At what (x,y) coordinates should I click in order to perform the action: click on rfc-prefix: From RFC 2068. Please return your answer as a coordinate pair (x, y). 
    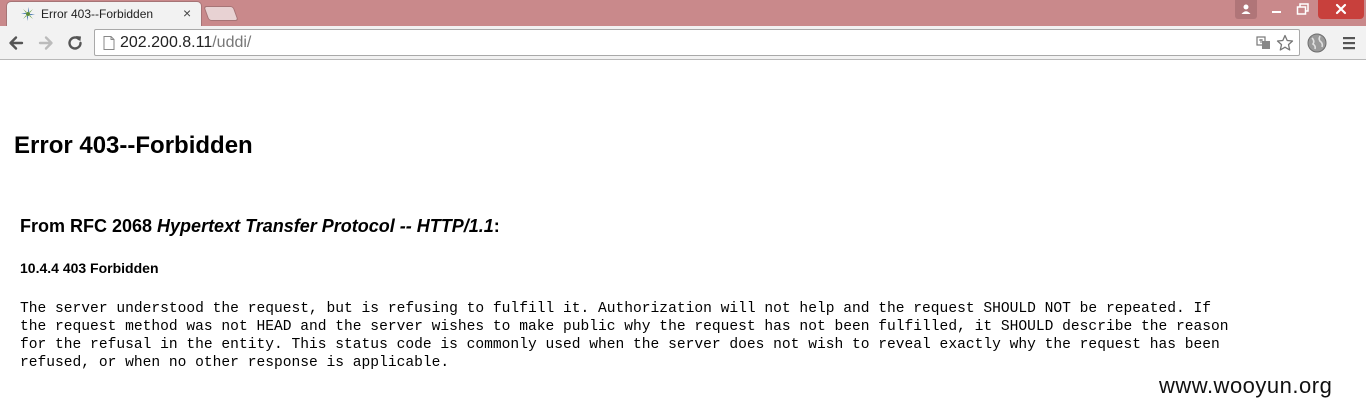
    Looking at the image, I should click on (89, 226).